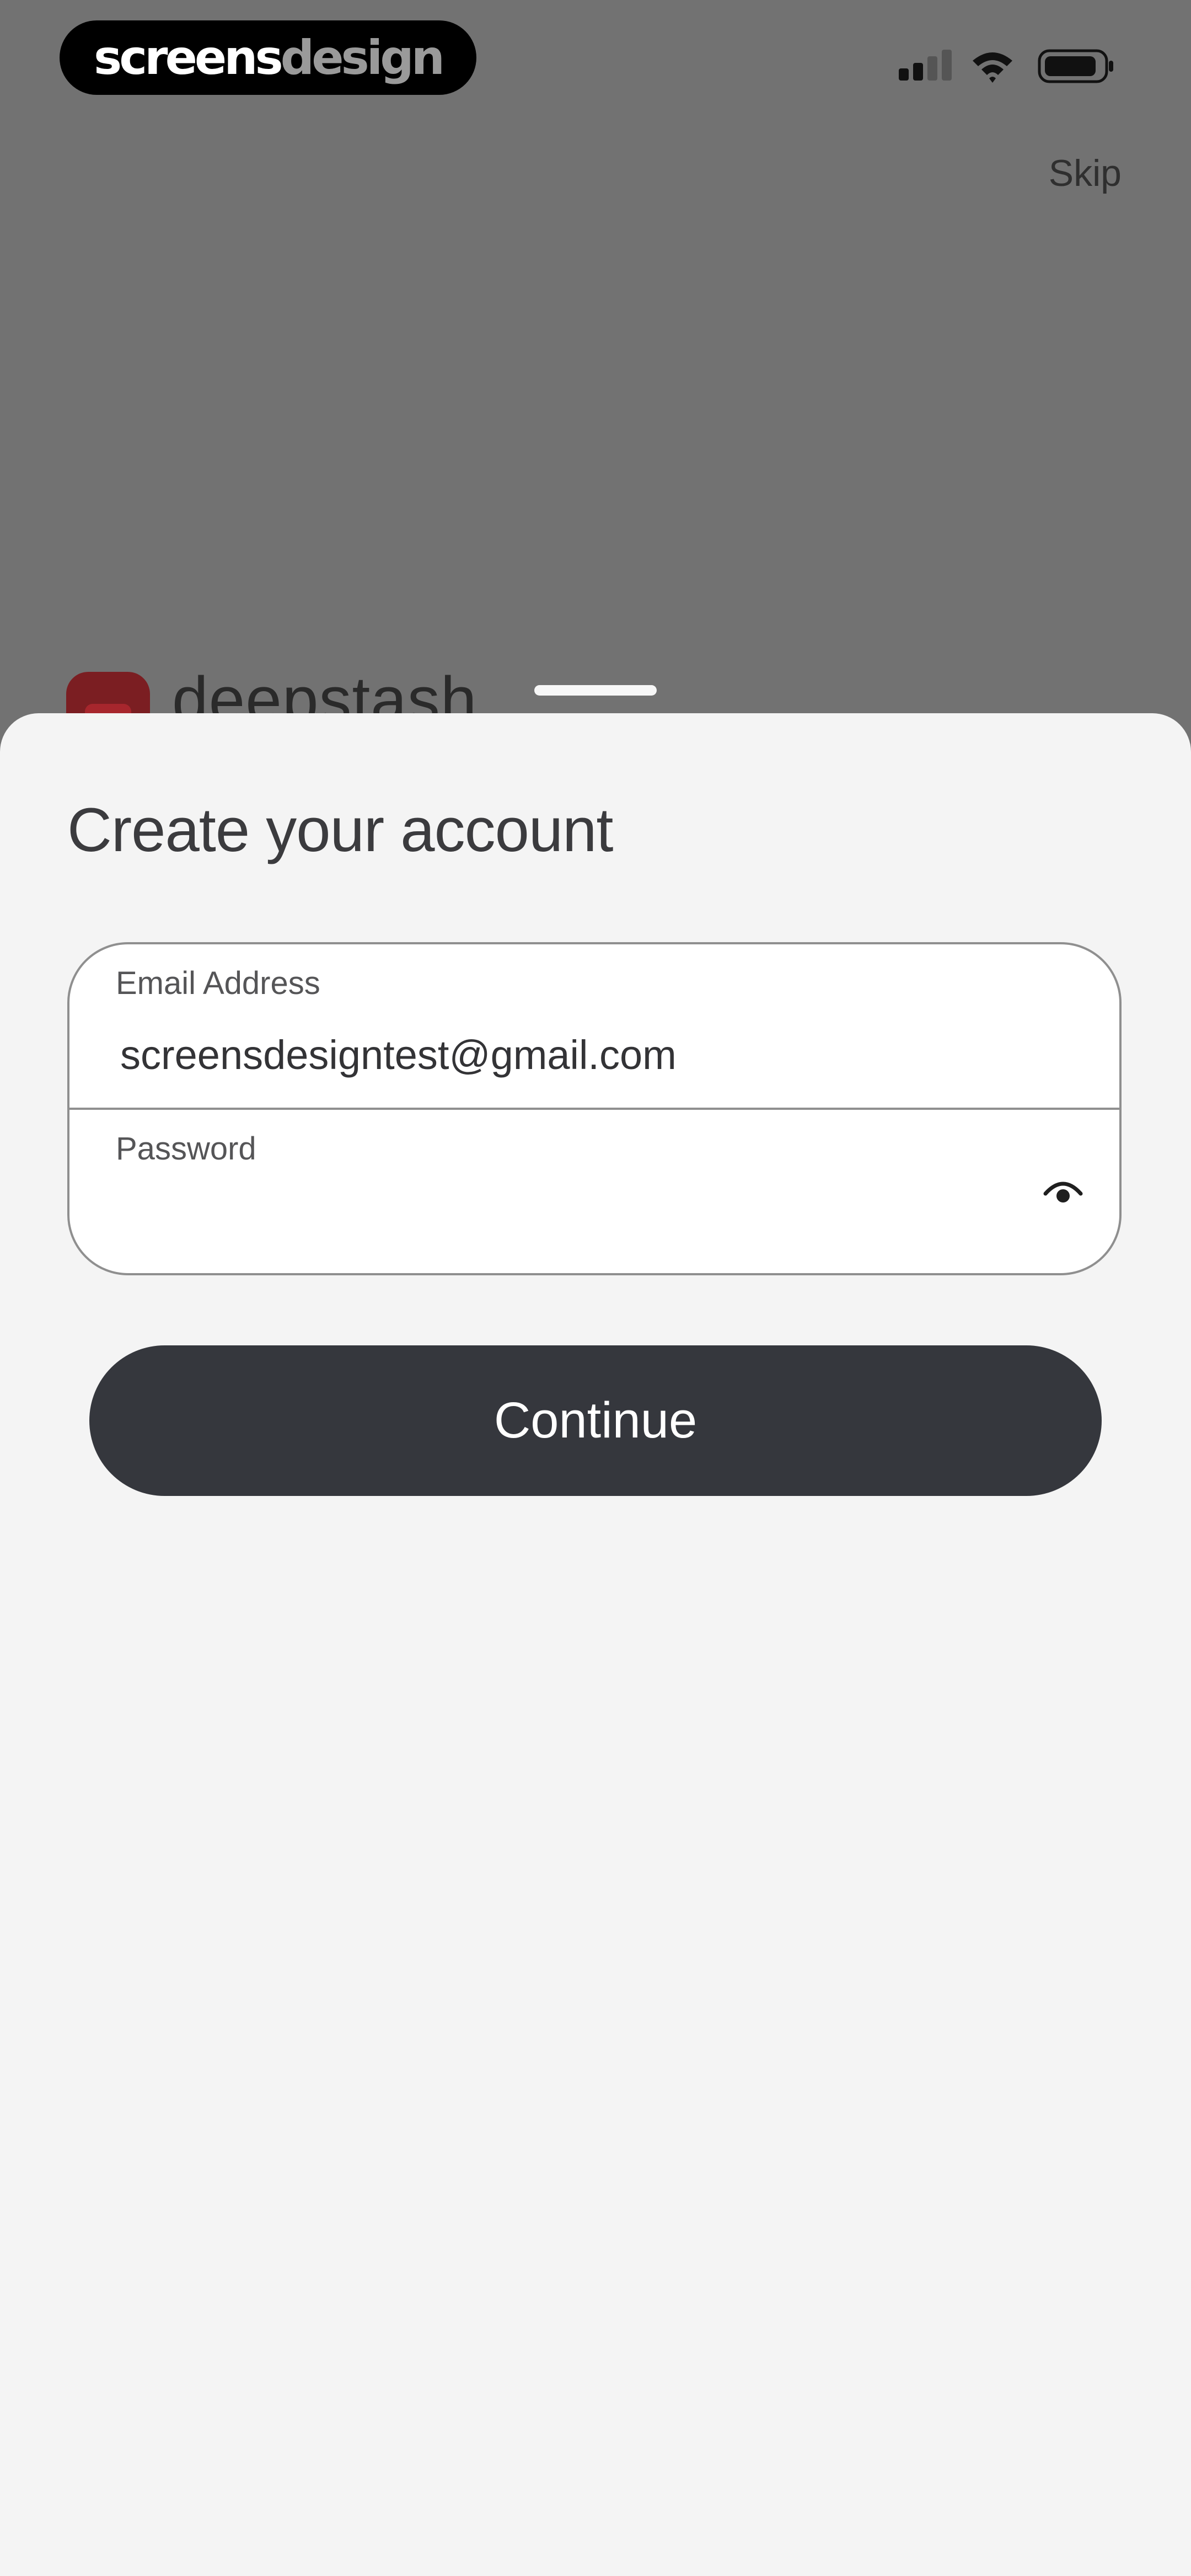  I want to click on signal-icon, so click(925, 65).